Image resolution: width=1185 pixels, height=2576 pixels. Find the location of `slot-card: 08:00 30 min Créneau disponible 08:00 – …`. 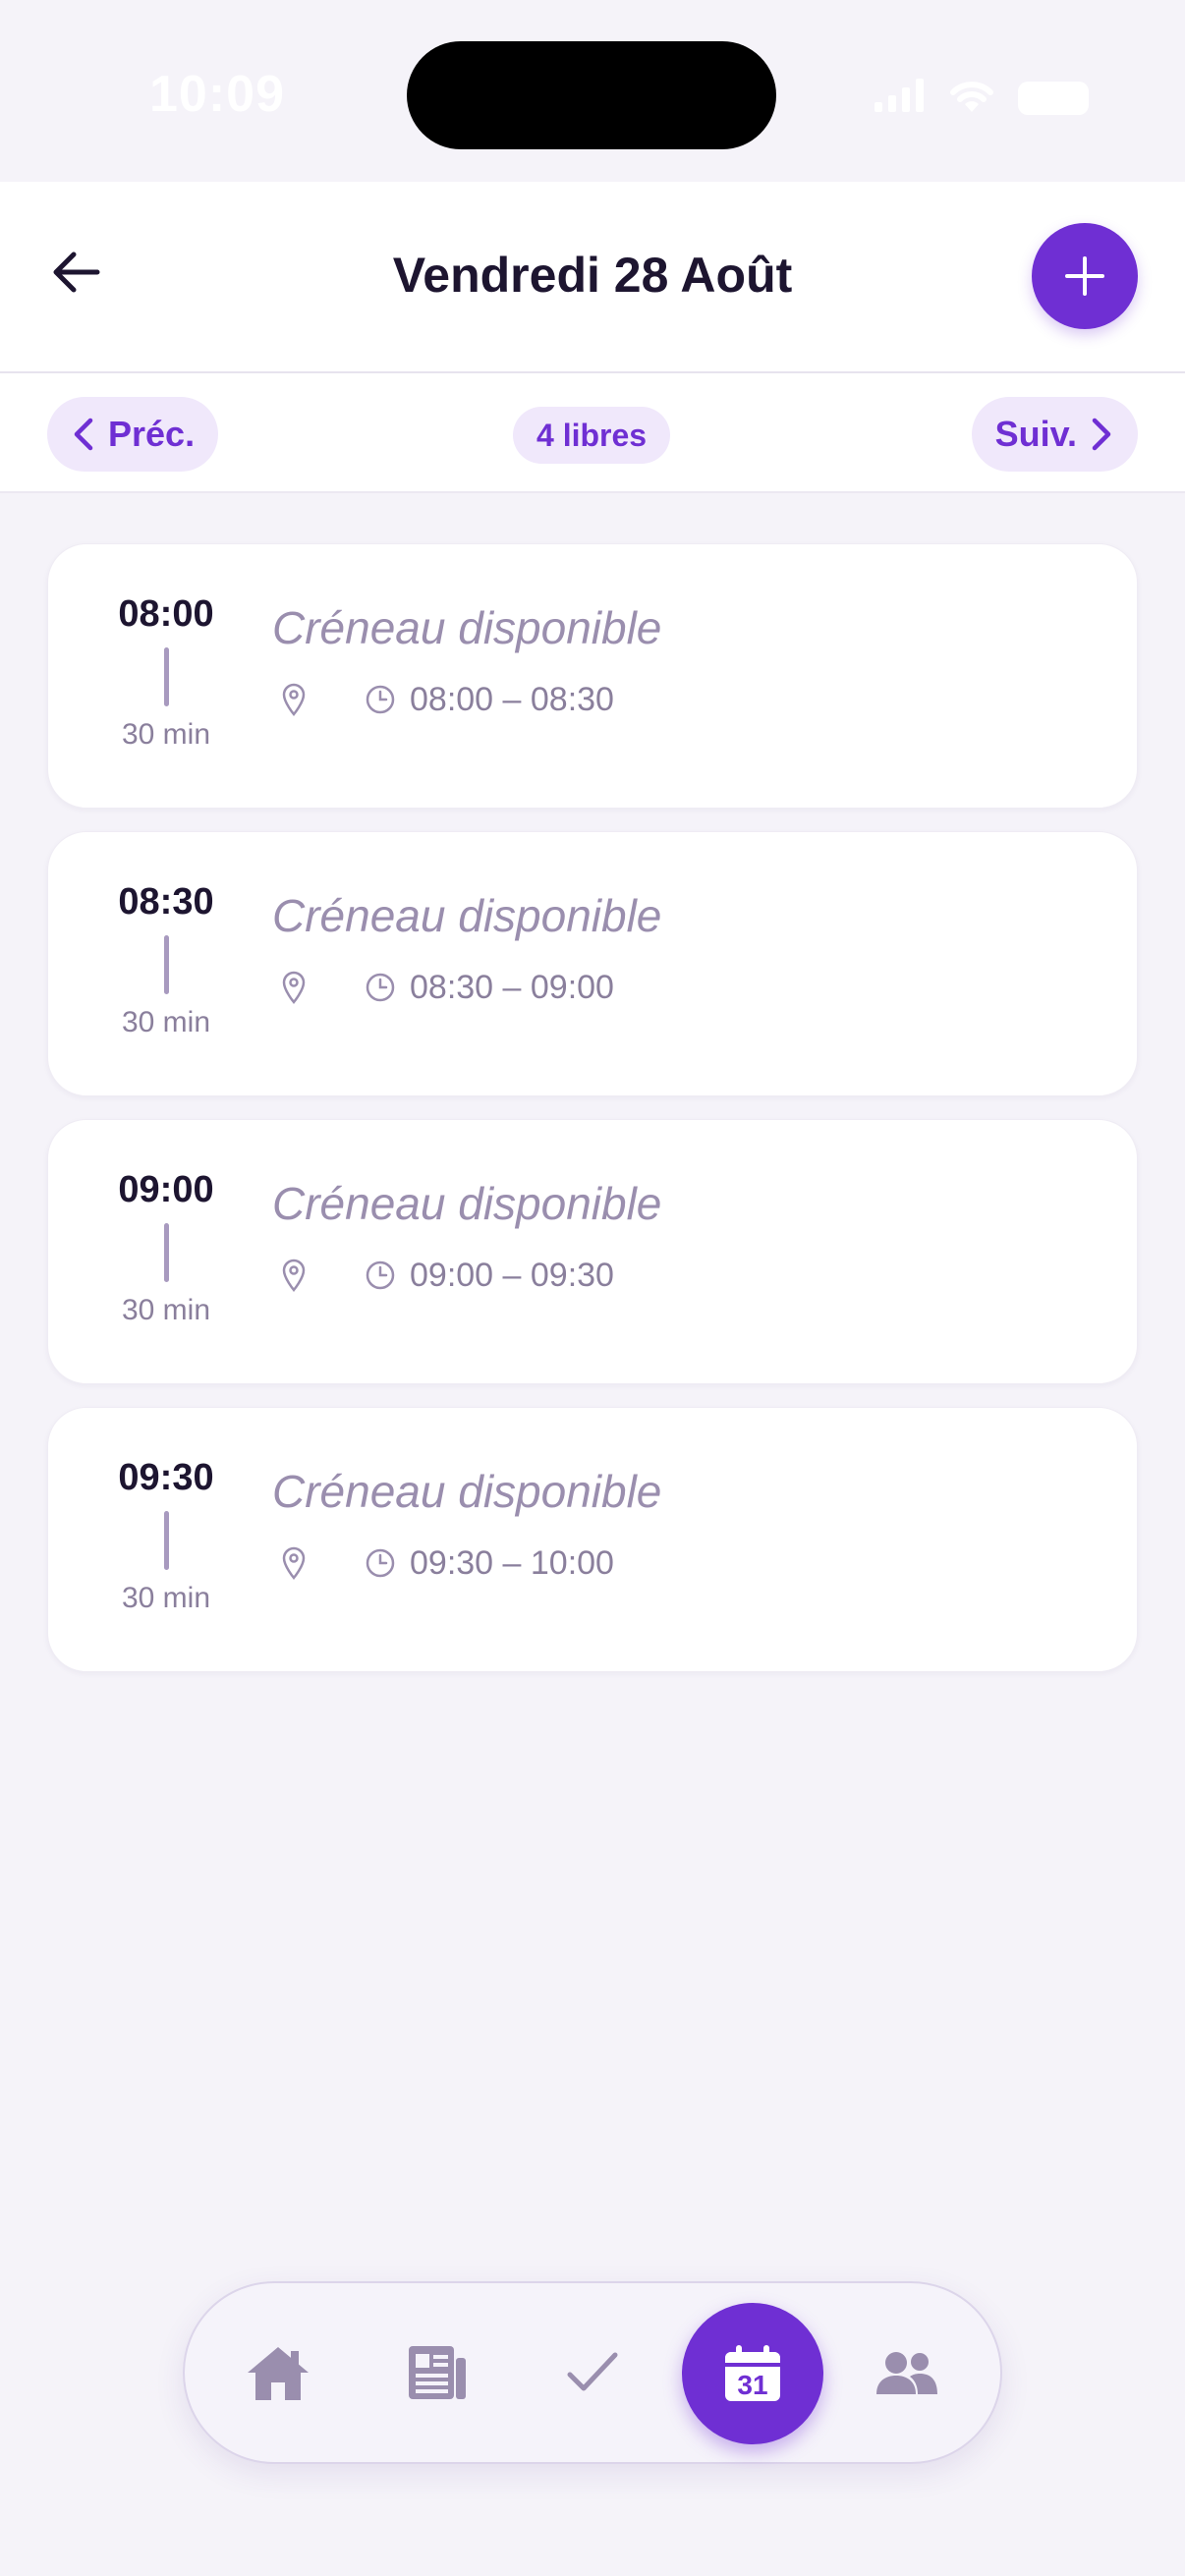

slot-card: 08:00 30 min Créneau disponible 08:00 – … is located at coordinates (592, 676).